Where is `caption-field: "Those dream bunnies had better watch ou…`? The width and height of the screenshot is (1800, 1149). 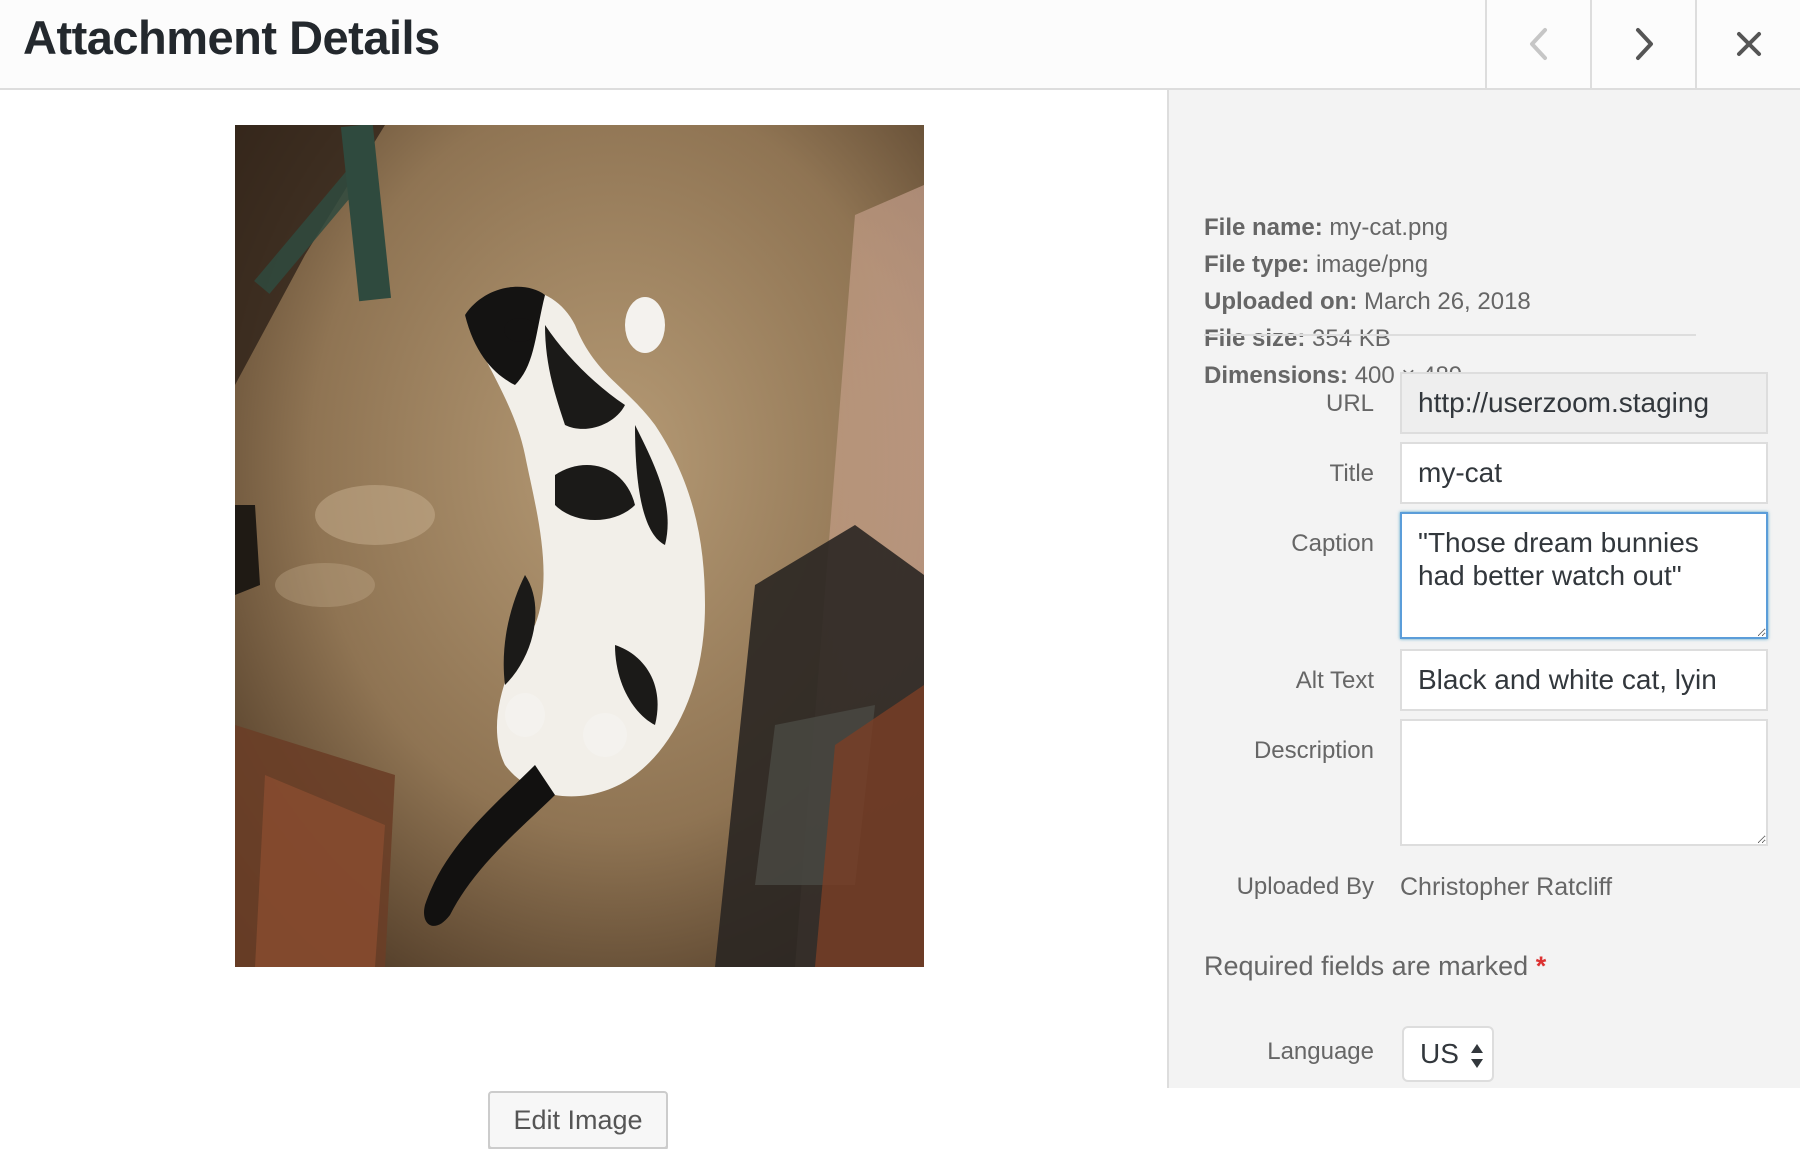 caption-field: "Those dream bunnies had better watch ou… is located at coordinates (1584, 575).